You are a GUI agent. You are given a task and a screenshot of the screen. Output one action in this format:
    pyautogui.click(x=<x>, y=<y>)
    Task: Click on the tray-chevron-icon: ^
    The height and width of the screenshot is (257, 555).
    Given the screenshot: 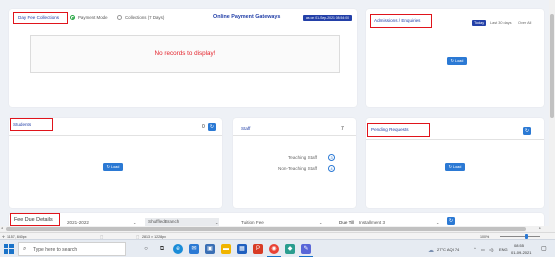 What is the action you would take?
    pyautogui.click(x=475, y=248)
    